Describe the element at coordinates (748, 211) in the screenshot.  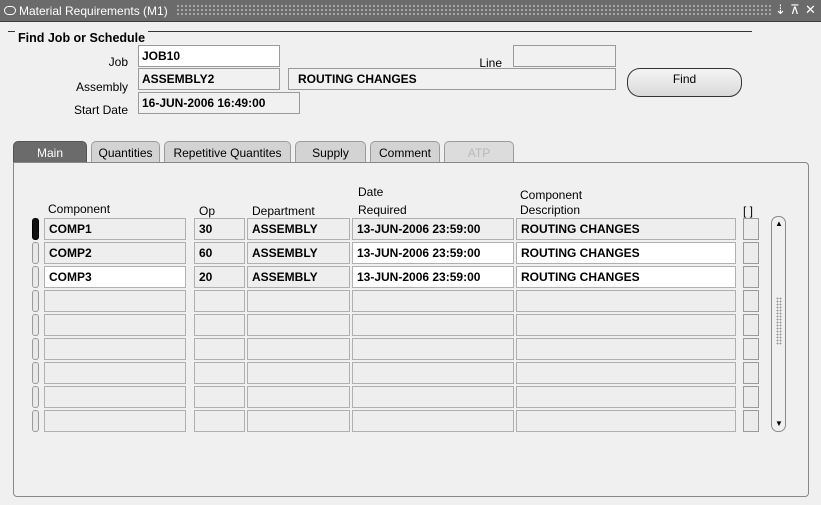
I see `header-flag: [ ]` at that location.